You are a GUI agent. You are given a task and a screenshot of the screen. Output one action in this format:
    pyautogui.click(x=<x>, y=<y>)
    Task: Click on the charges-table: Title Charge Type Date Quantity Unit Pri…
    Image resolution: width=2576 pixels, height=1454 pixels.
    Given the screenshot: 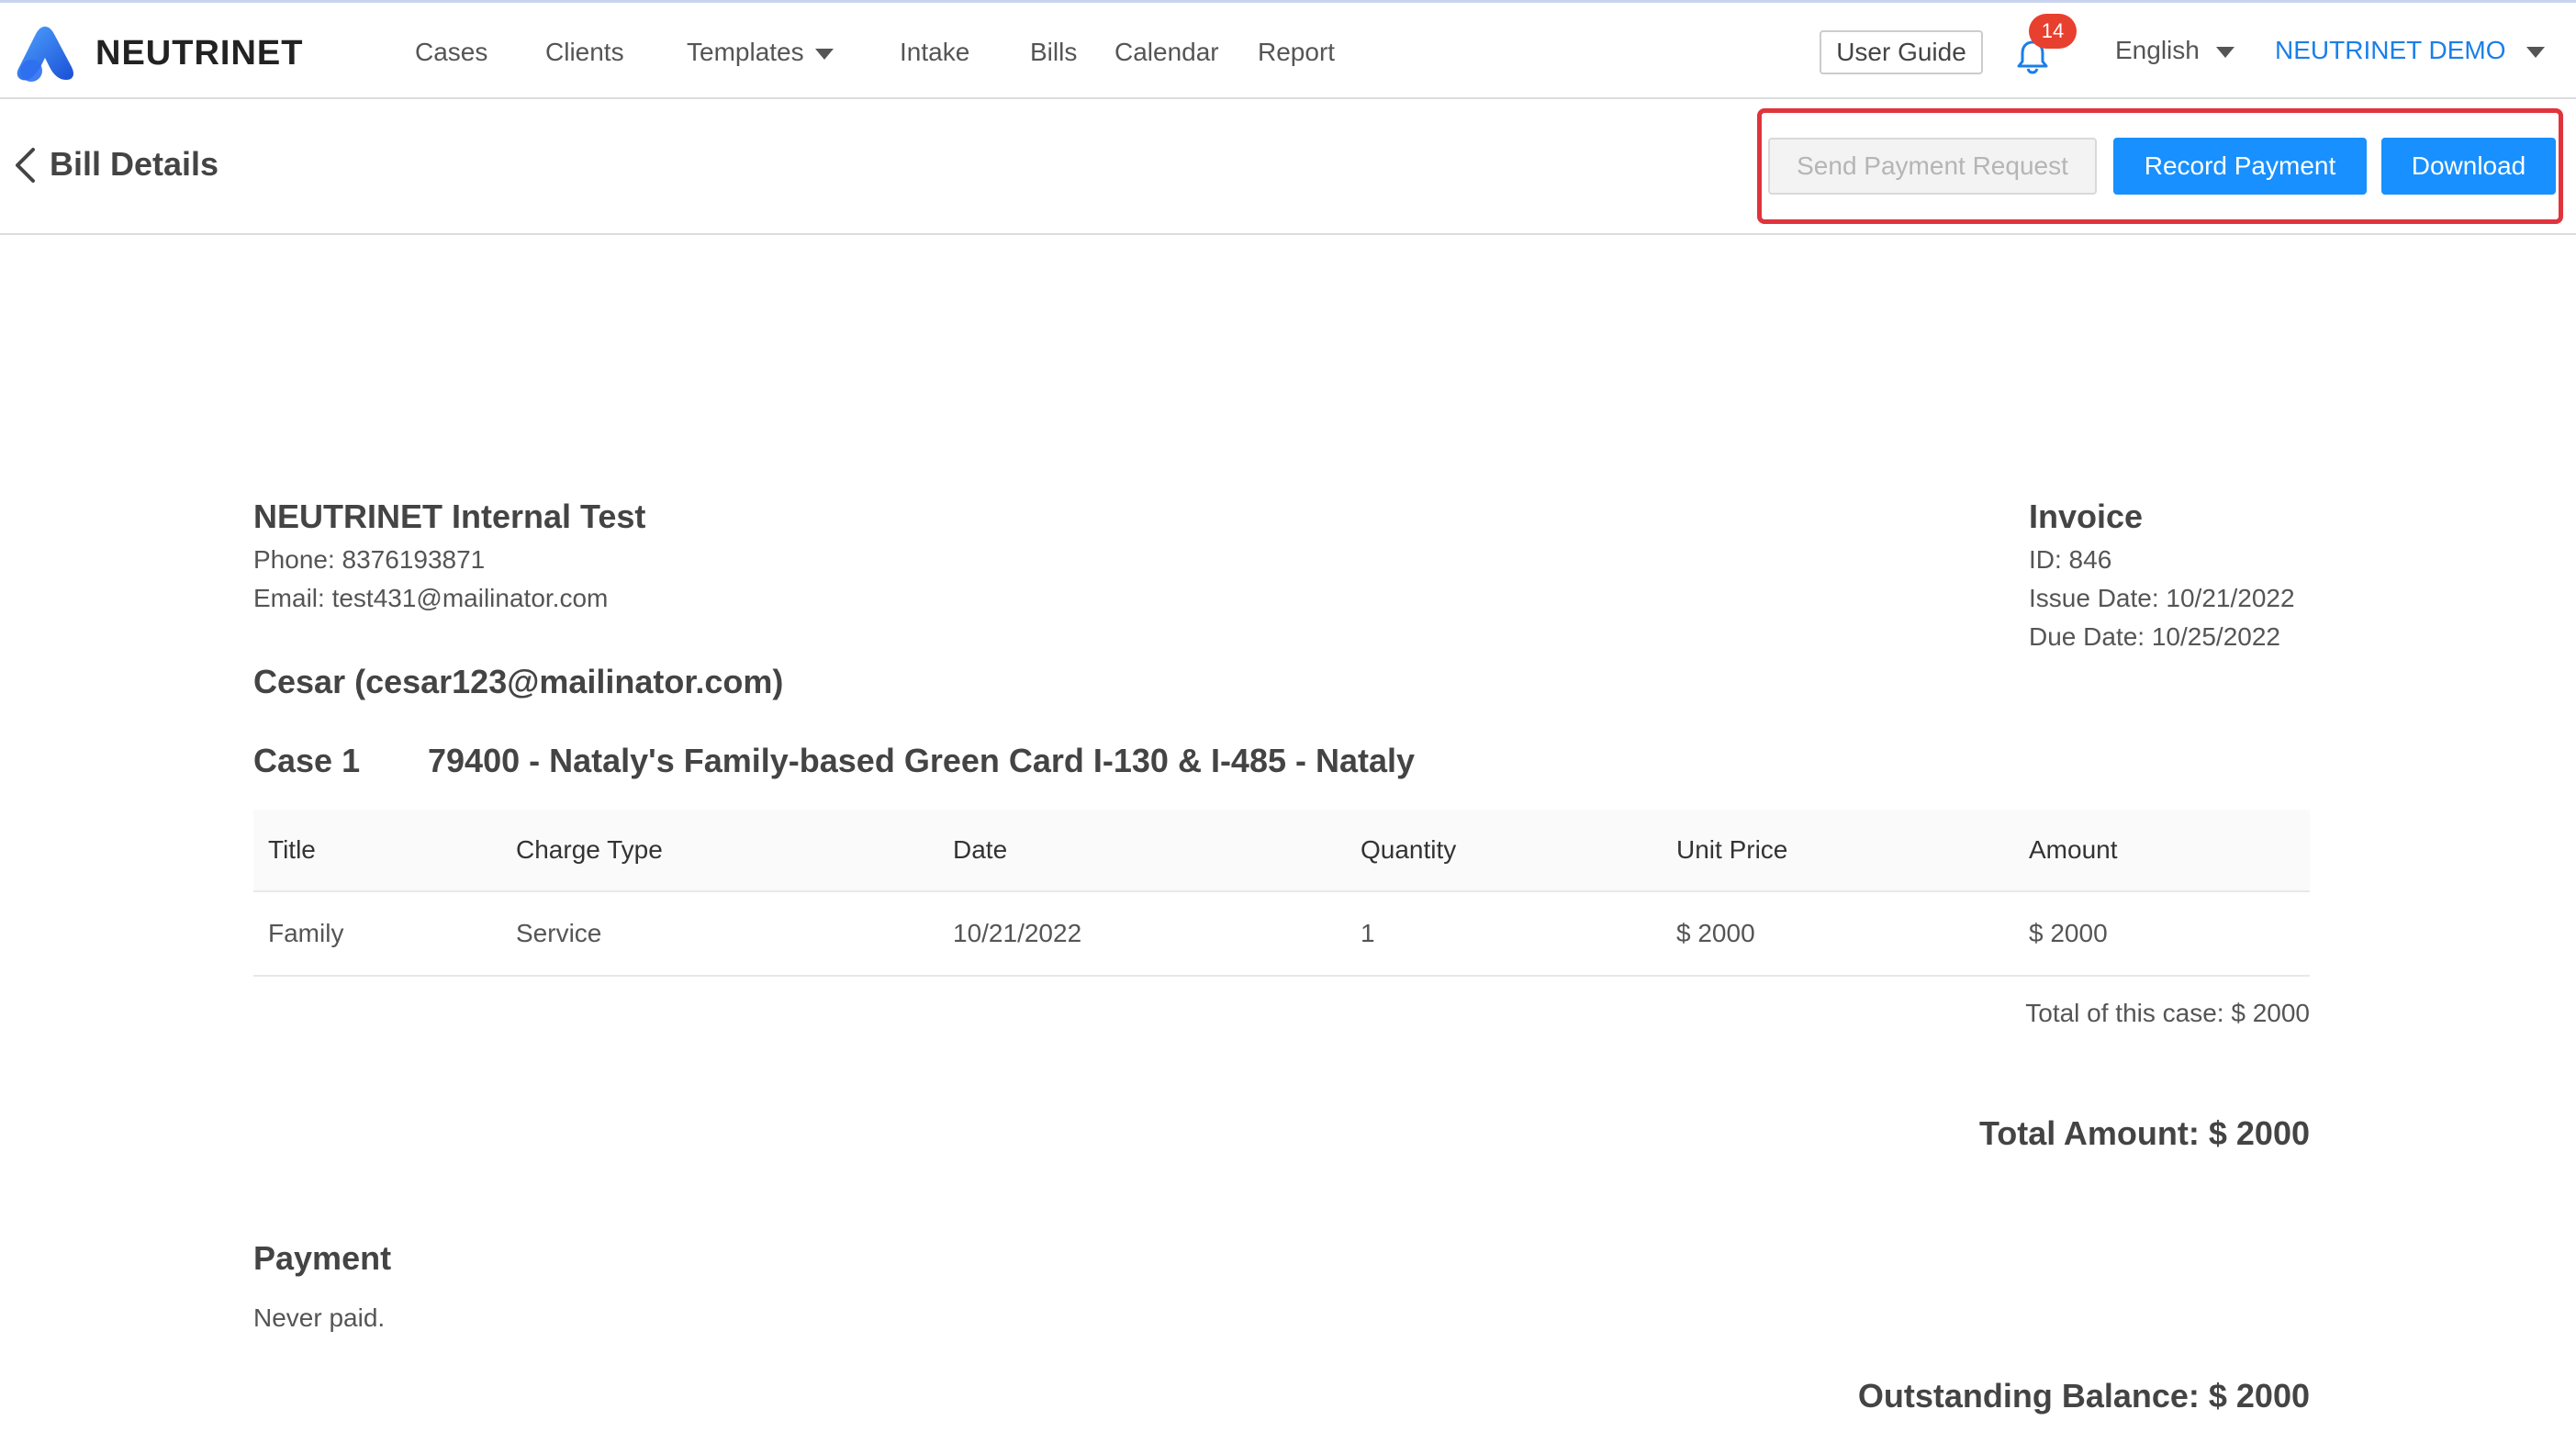 What is the action you would take?
    pyautogui.click(x=1281, y=894)
    